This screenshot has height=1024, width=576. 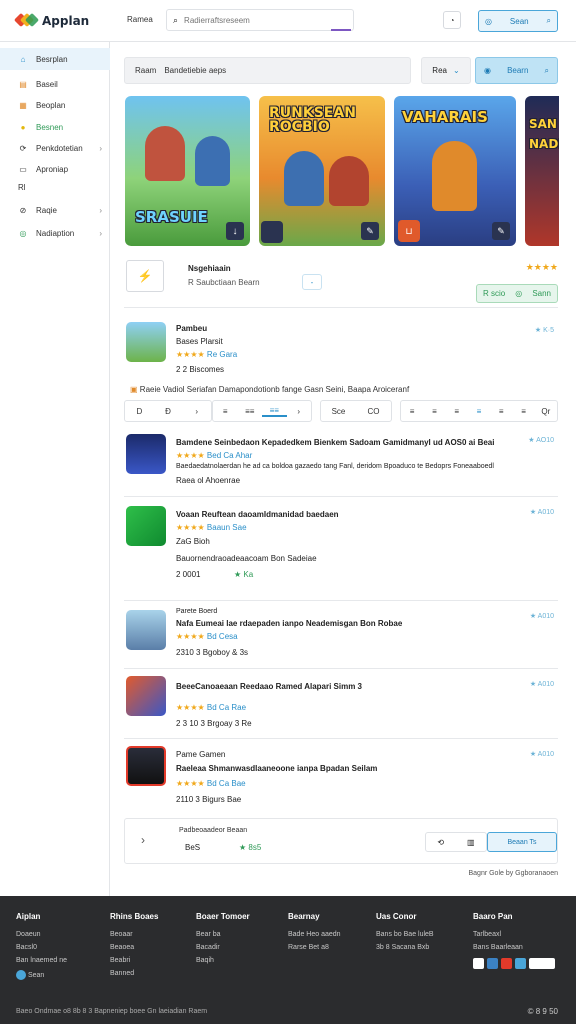 What do you see at coordinates (223, 947) in the screenshot?
I see `footer-link: Bacadir` at bounding box center [223, 947].